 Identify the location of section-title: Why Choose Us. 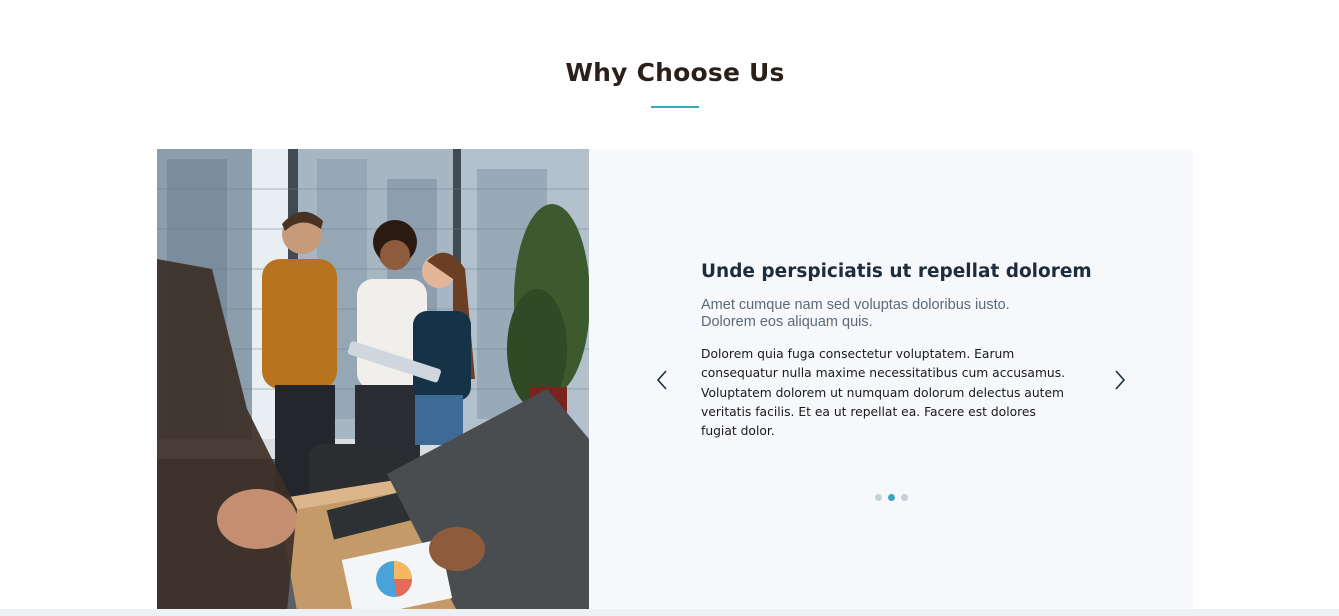
(675, 72).